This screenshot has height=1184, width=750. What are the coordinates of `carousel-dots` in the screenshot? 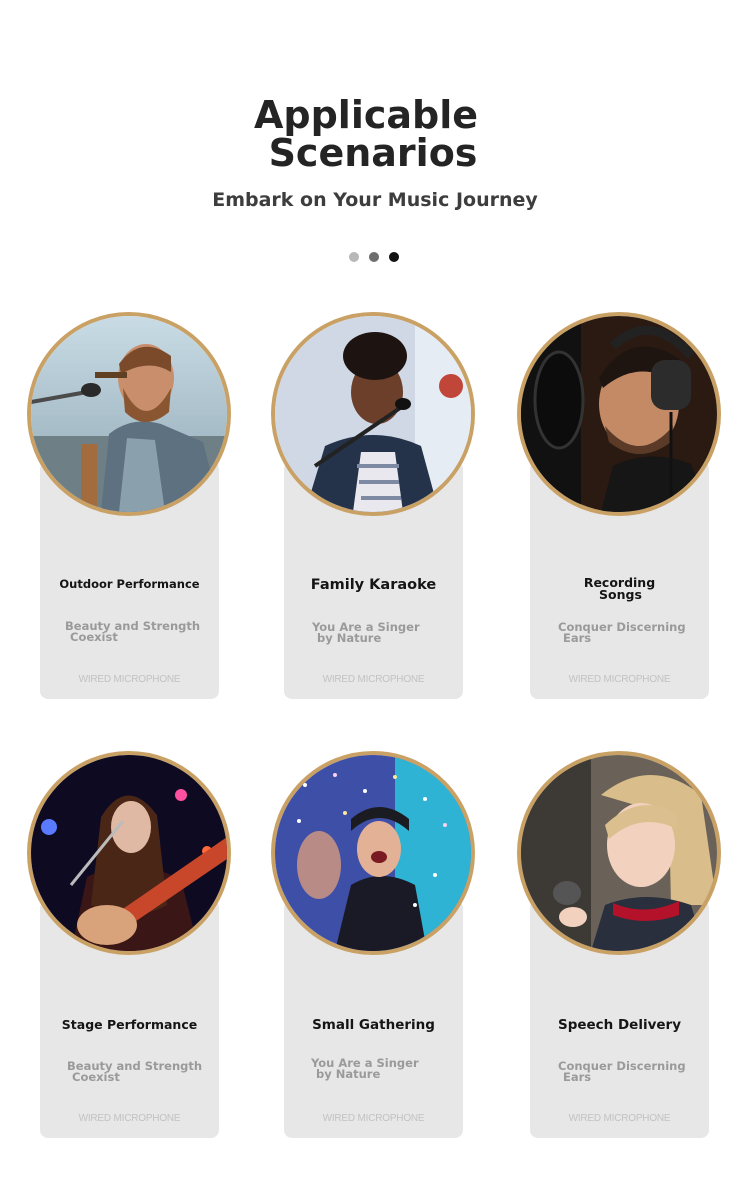 It's located at (374, 257).